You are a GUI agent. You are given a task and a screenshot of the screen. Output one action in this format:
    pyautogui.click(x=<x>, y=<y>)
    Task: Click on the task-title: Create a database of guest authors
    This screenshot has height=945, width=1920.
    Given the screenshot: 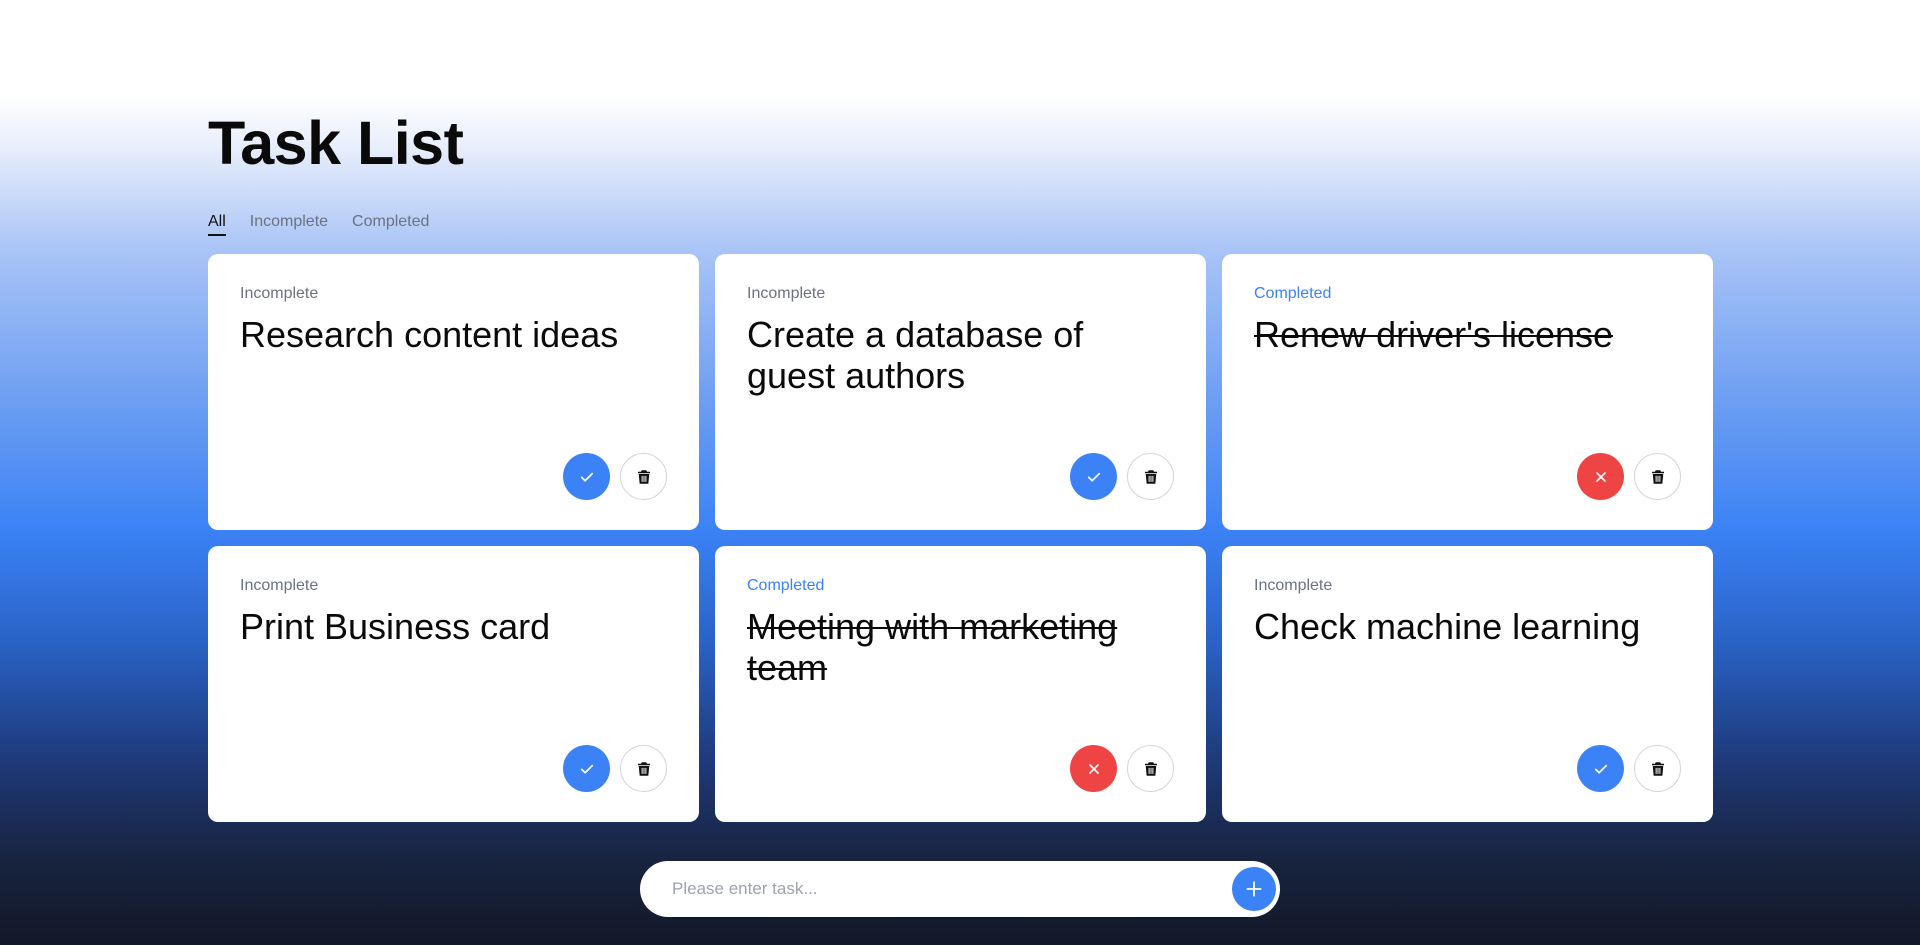 What is the action you would take?
    pyautogui.click(x=915, y=355)
    